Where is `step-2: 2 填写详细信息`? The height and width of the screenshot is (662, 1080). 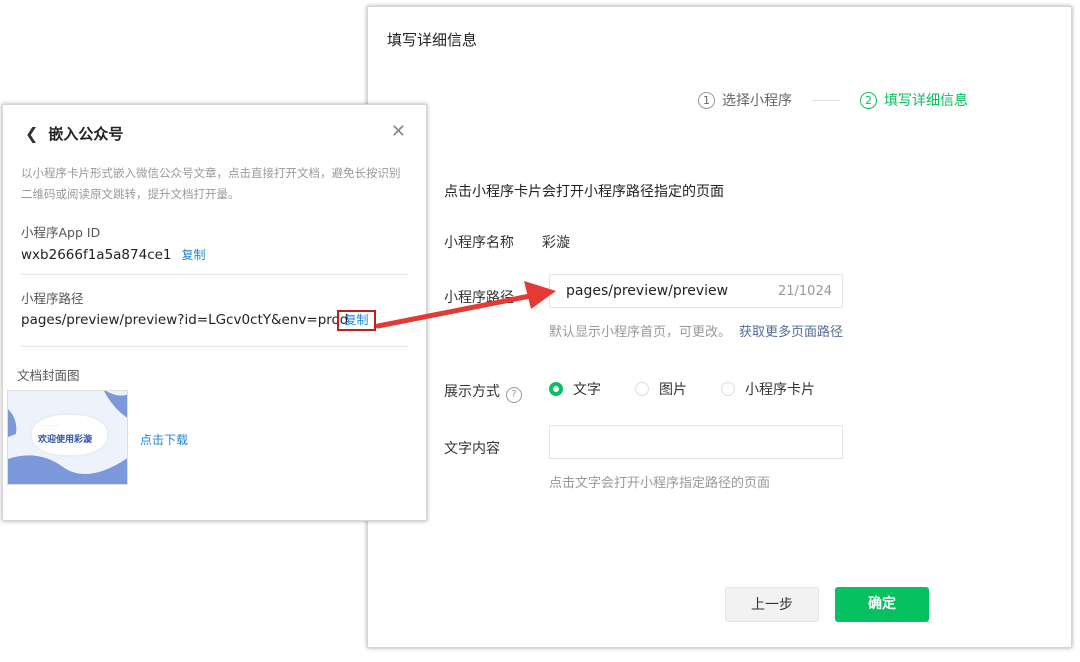
step-2: 2 填写详细信息 is located at coordinates (914, 100).